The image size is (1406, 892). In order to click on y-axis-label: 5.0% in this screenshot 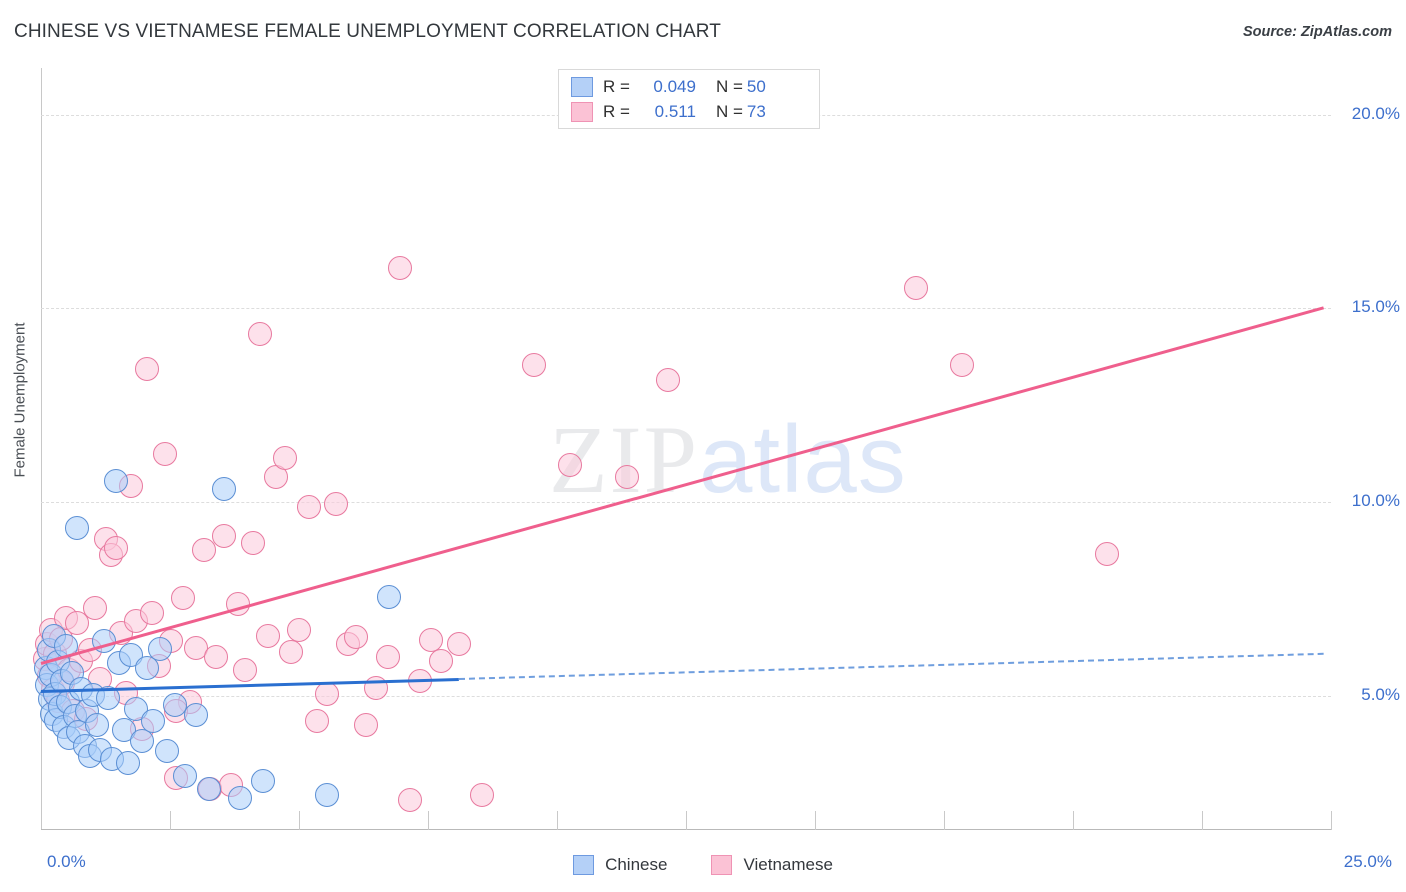, I will do `click(1380, 695)`.